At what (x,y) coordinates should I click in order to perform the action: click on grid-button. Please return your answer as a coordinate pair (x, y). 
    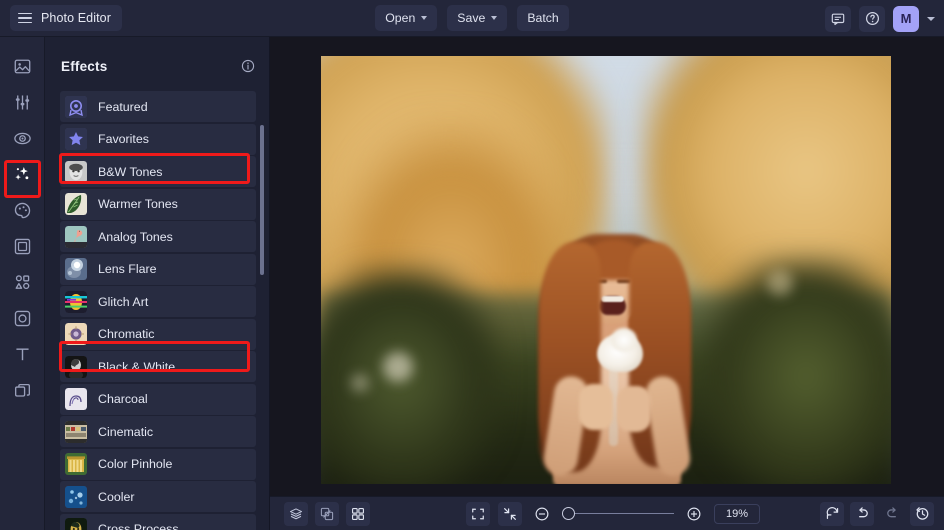
    Looking at the image, I should click on (358, 513).